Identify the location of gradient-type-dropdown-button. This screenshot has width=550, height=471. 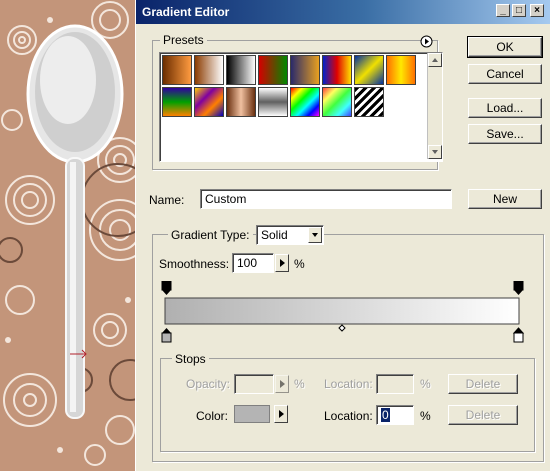
(315, 235).